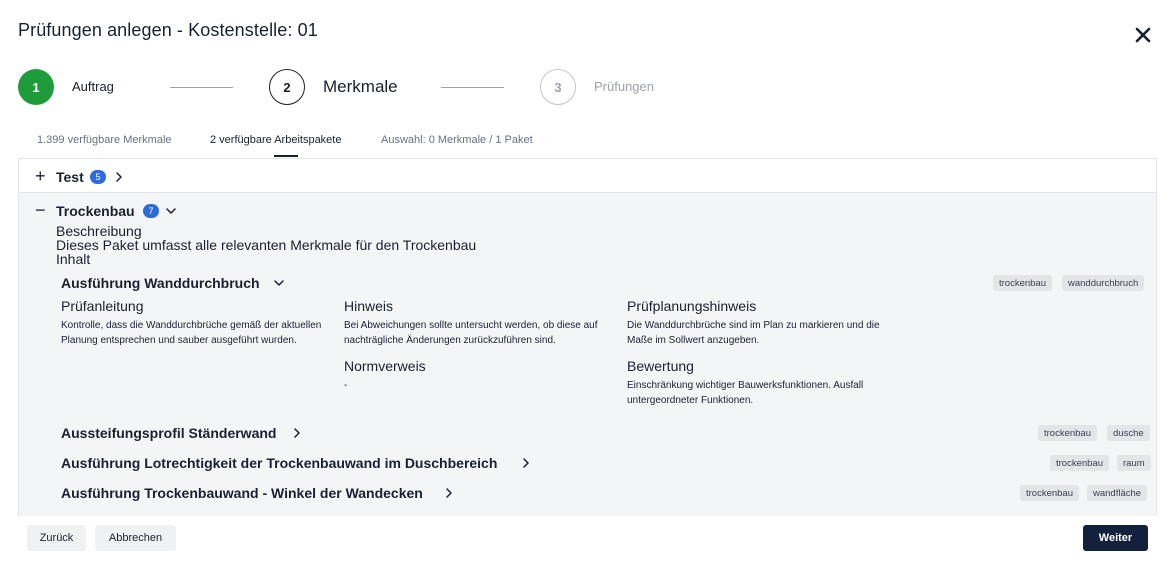 The image size is (1175, 566). I want to click on step-3-circle: 3, so click(558, 87).